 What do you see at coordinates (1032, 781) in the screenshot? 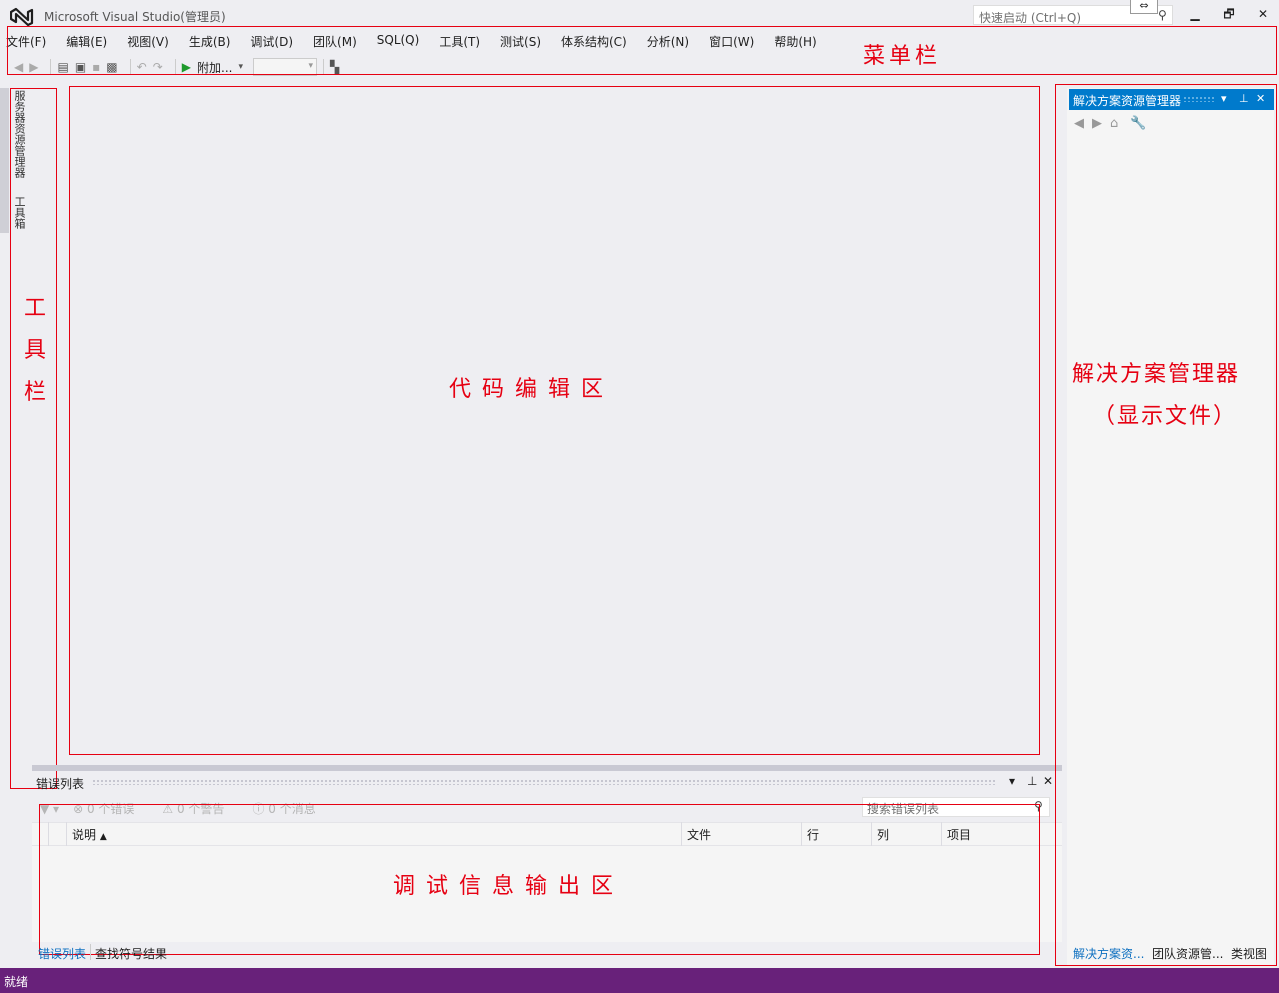
I see `pin-icon: ⊥` at bounding box center [1032, 781].